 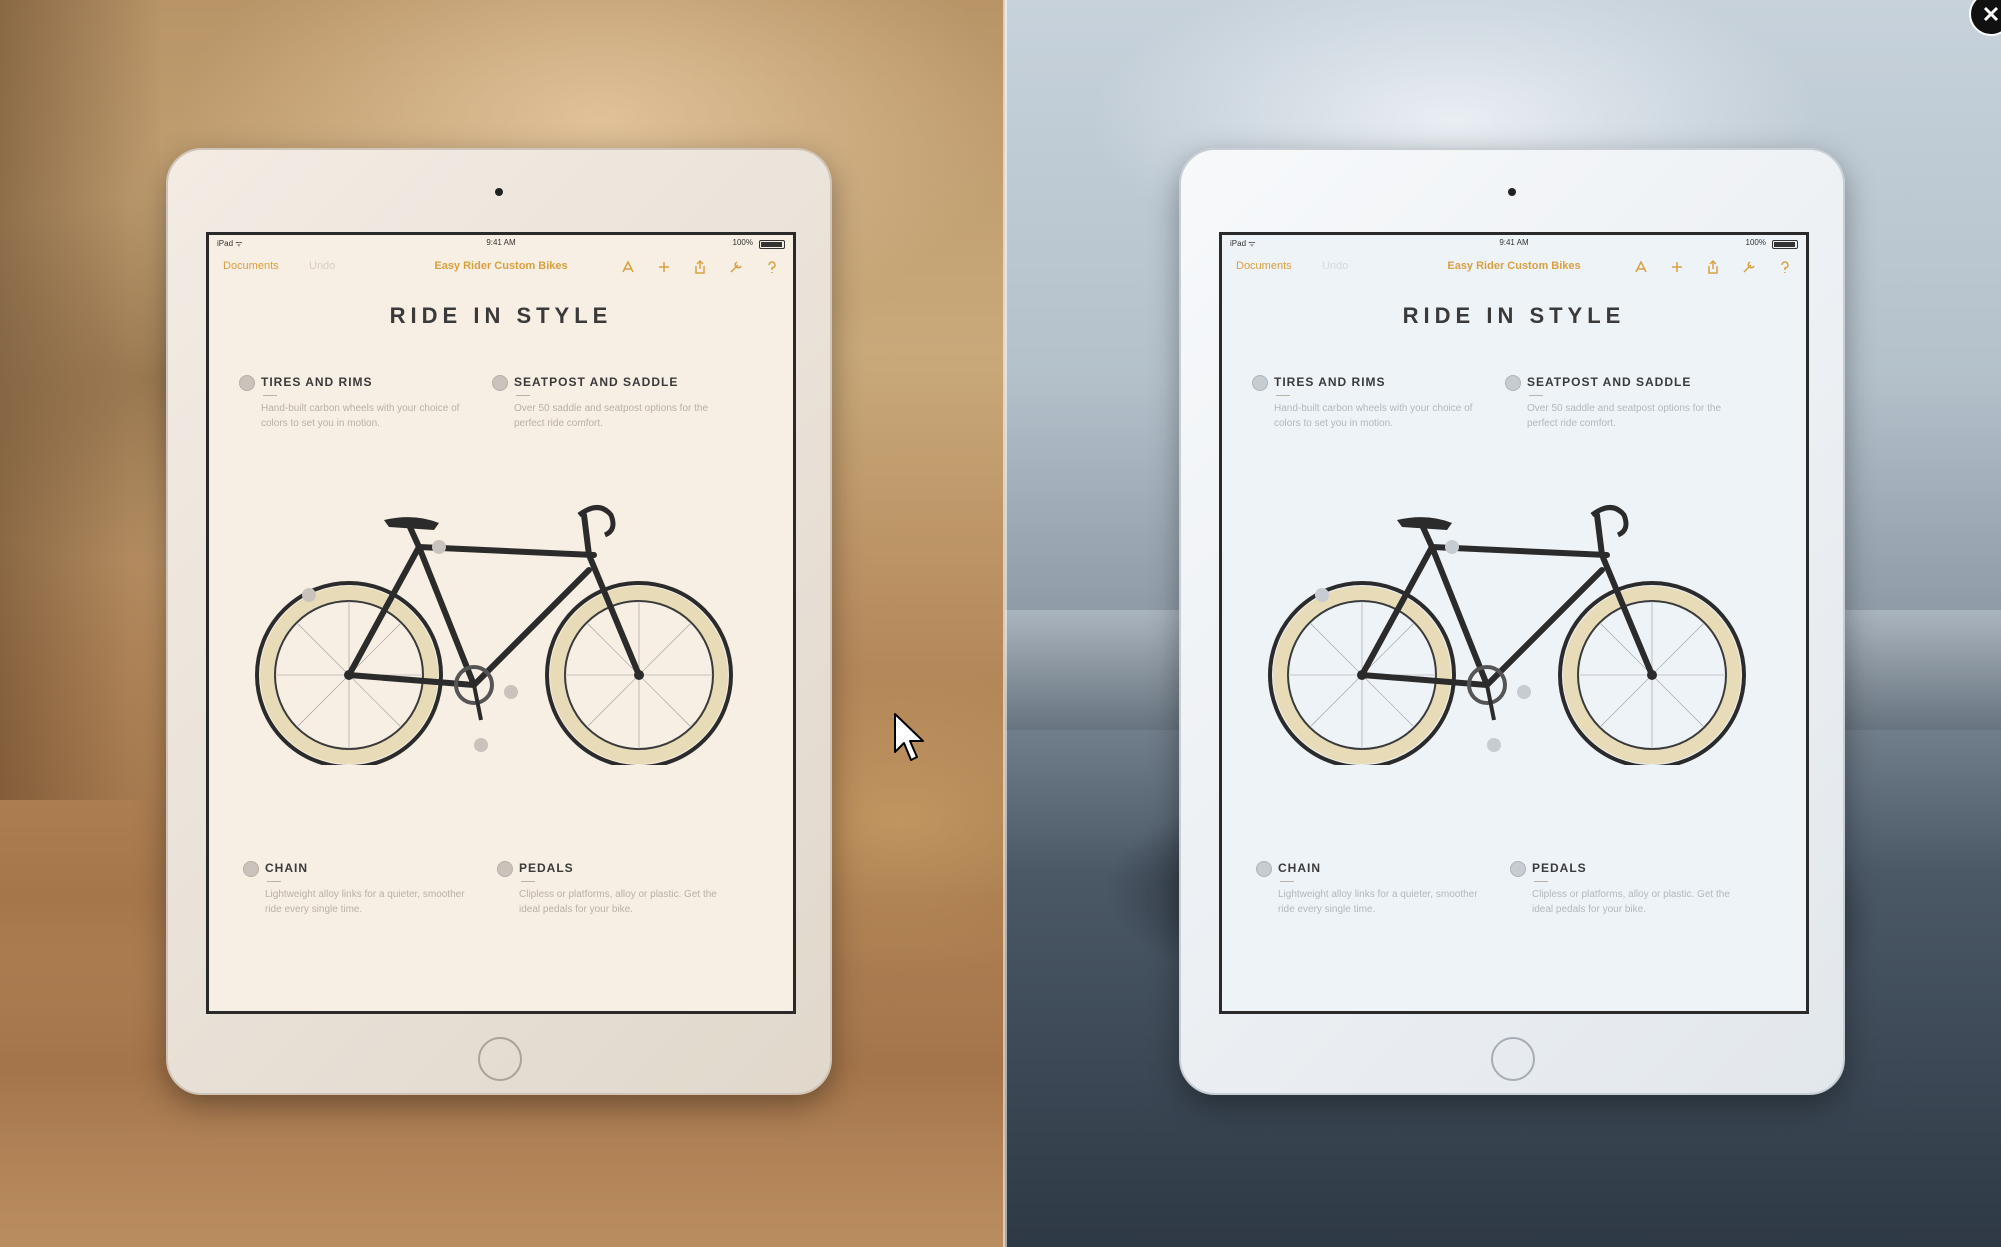 What do you see at coordinates (909, 737) in the screenshot?
I see `cursor-icon` at bounding box center [909, 737].